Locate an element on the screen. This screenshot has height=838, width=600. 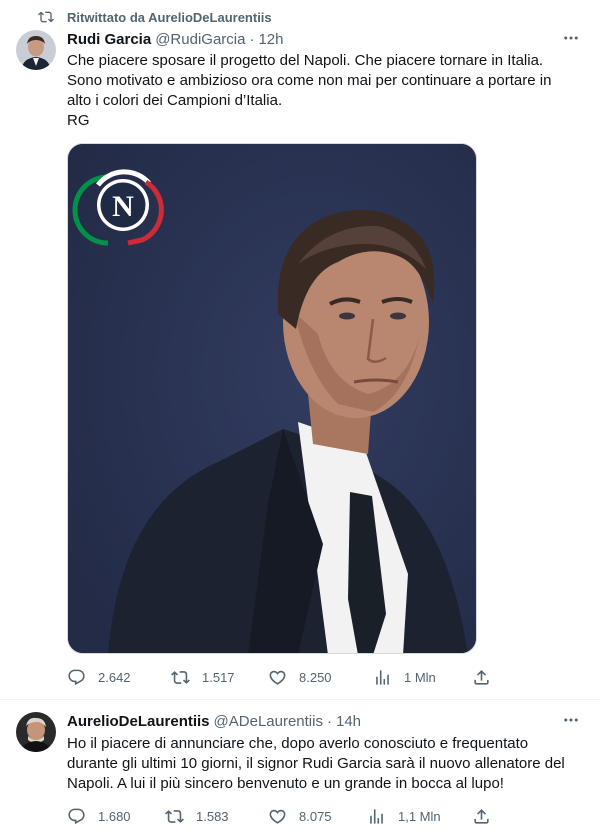
timestamp: 12h is located at coordinates (270, 39).